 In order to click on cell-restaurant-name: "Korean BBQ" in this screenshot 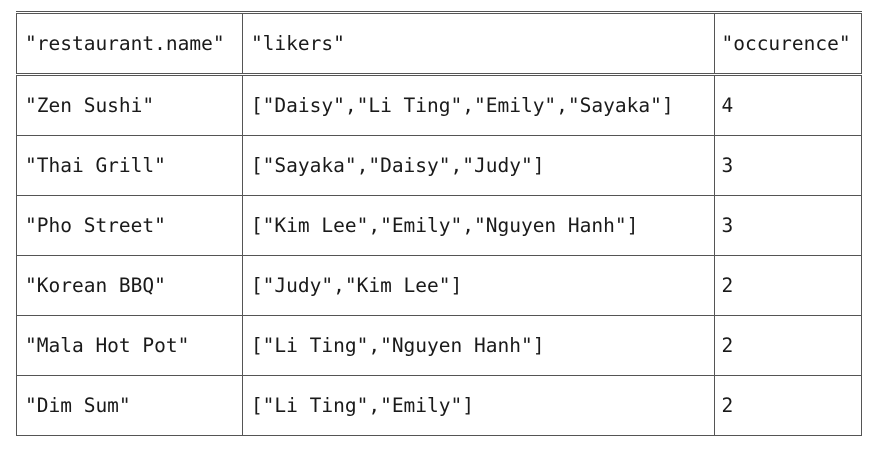, I will do `click(129, 285)`.